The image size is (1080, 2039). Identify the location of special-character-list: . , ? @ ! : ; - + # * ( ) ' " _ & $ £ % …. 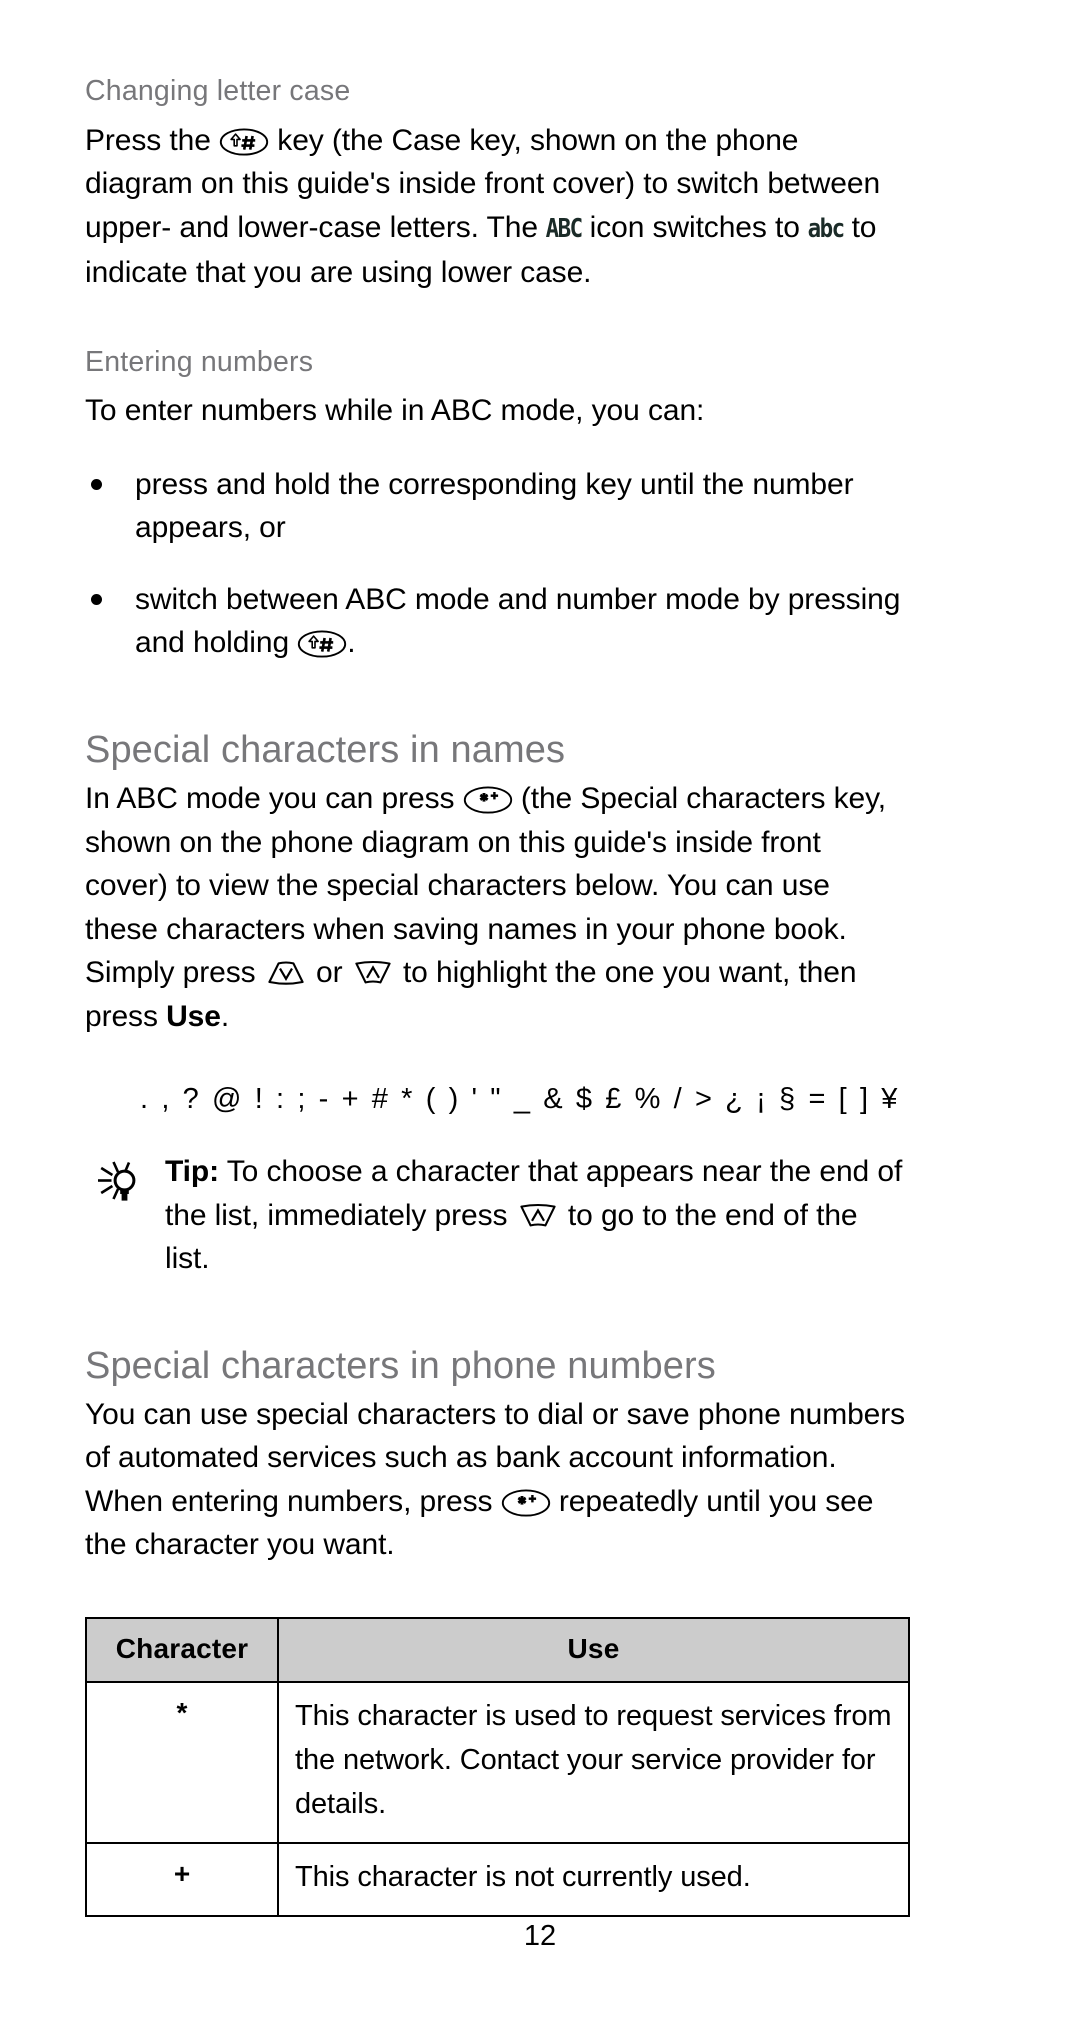
(520, 1099).